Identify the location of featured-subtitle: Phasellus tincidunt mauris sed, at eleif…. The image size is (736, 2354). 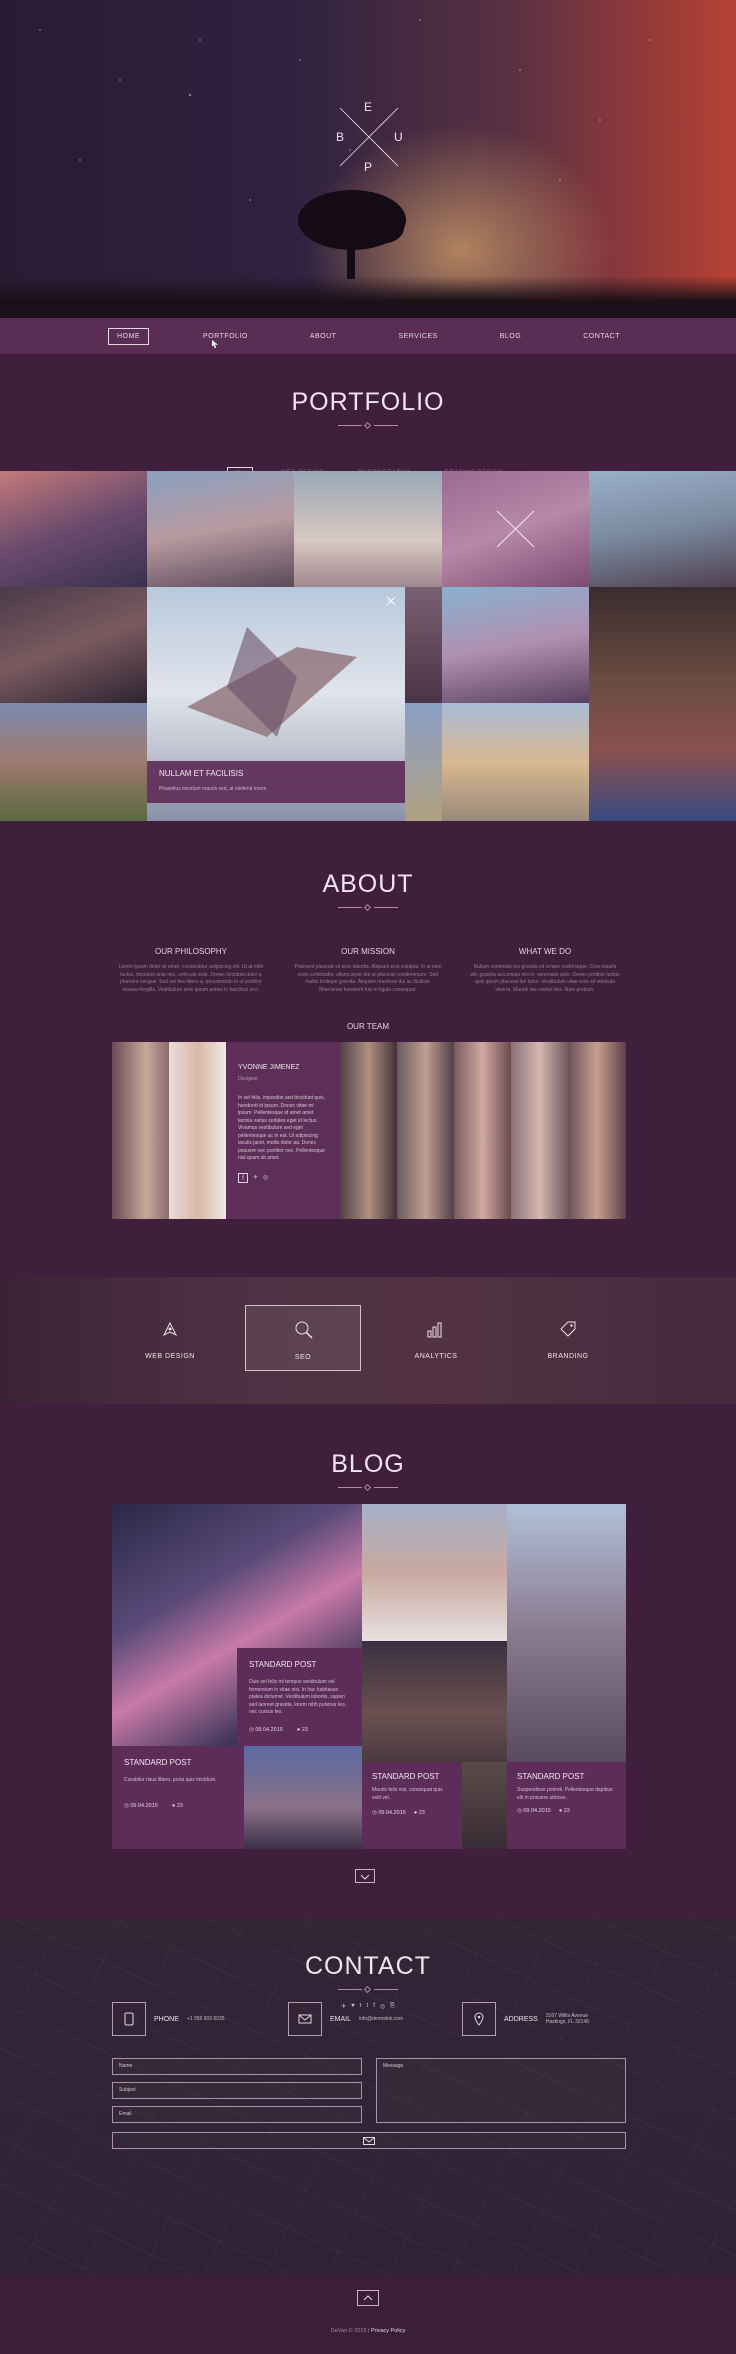
(213, 789).